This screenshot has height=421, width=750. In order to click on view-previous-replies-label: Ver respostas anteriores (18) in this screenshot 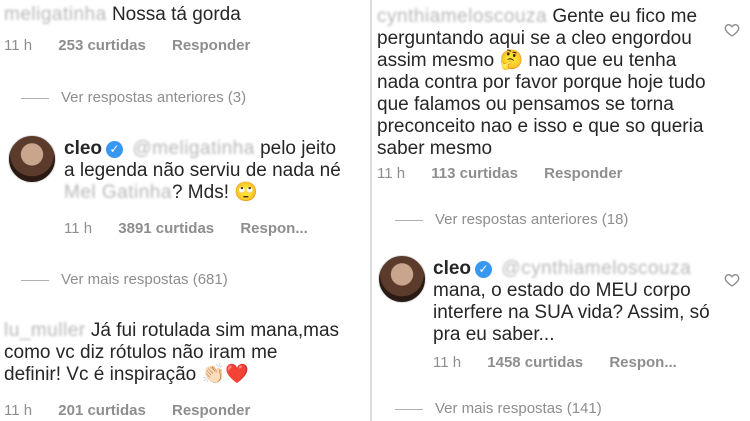, I will do `click(532, 219)`.